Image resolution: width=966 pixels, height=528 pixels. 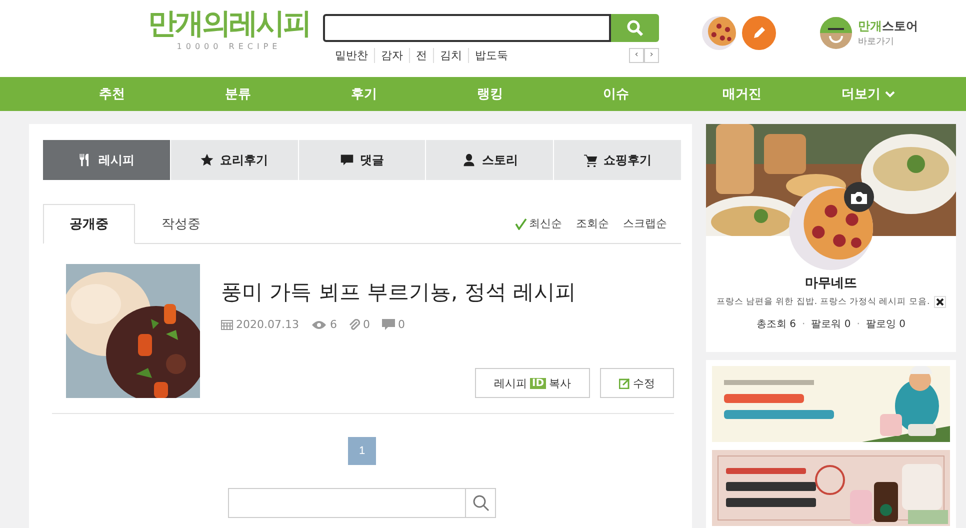 I want to click on store-name: 만개스토어, so click(x=888, y=26).